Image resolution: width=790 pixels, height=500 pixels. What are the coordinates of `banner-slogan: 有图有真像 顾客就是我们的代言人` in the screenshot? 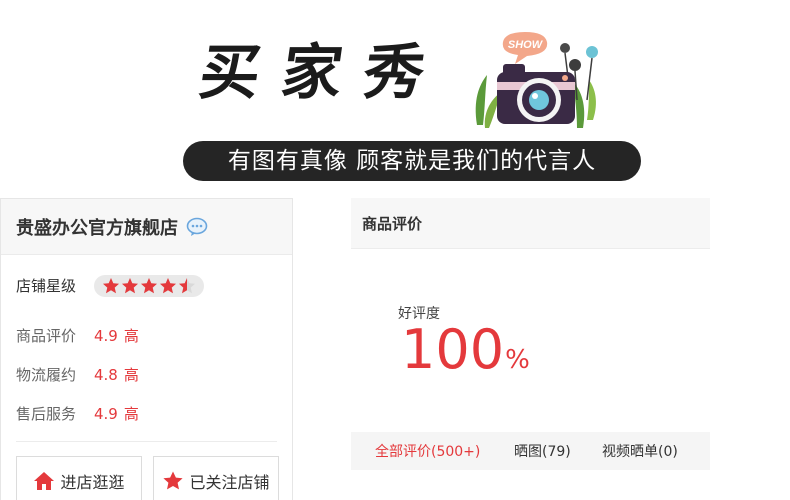 It's located at (412, 161).